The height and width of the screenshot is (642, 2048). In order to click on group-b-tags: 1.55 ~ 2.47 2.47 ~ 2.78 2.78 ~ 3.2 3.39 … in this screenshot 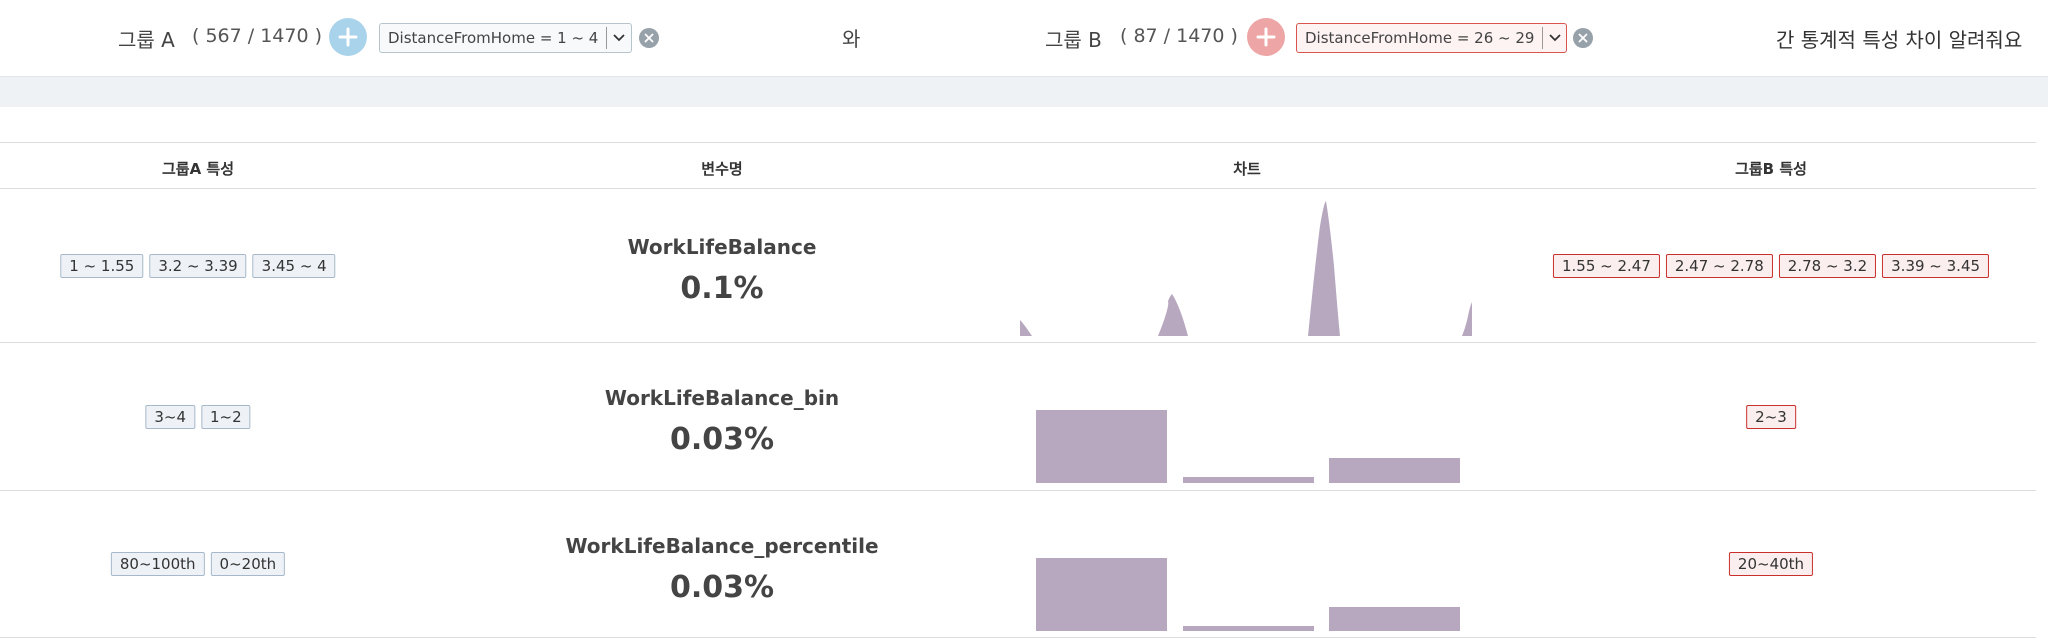, I will do `click(1771, 266)`.